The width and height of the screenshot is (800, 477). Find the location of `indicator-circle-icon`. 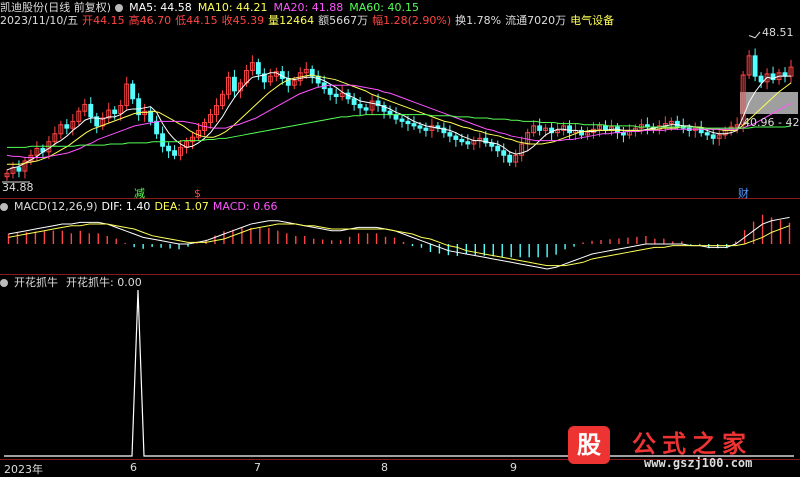

indicator-circle-icon is located at coordinates (4, 282).